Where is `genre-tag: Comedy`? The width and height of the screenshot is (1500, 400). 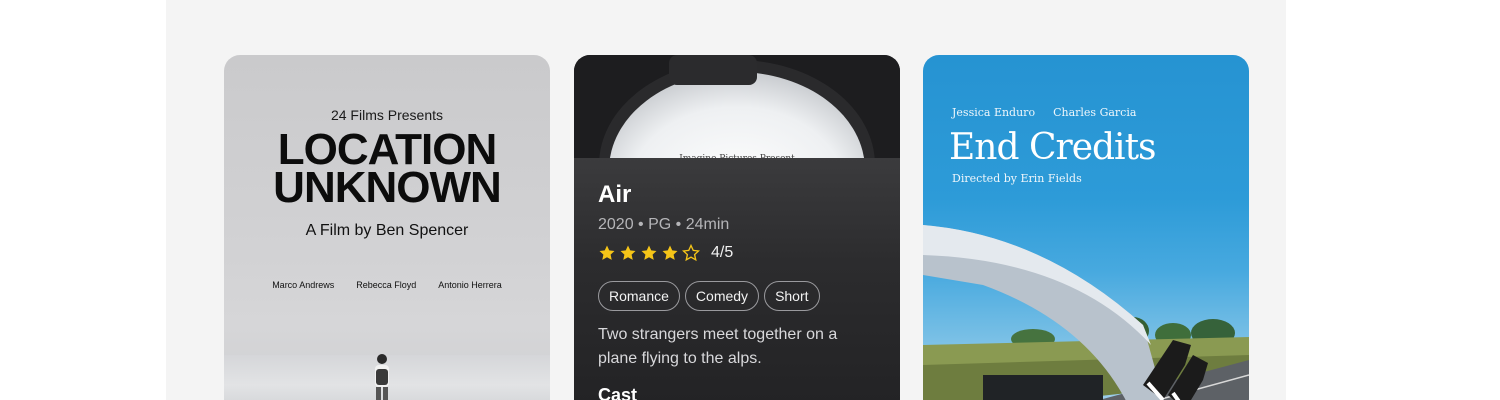
genre-tag: Comedy is located at coordinates (722, 296).